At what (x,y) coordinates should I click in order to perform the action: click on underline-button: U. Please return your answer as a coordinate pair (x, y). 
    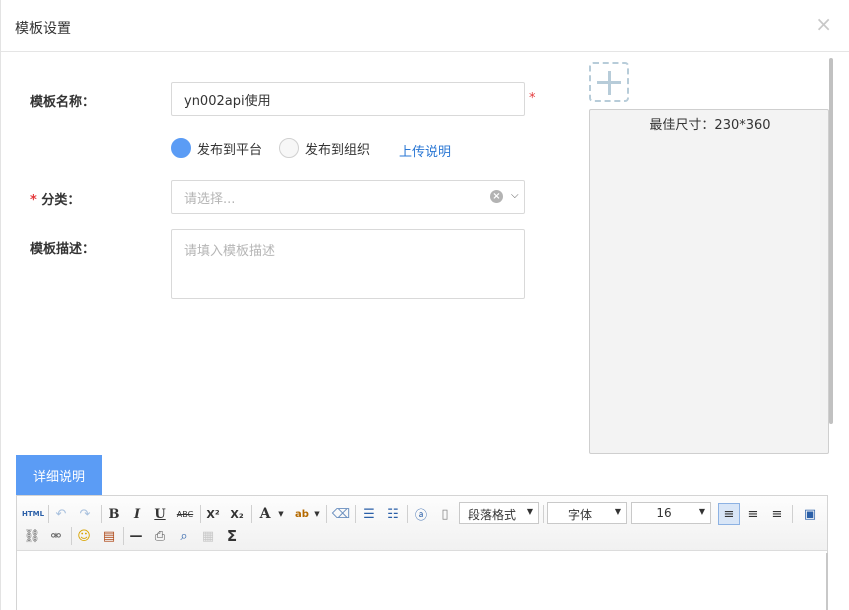
    Looking at the image, I should click on (160, 514).